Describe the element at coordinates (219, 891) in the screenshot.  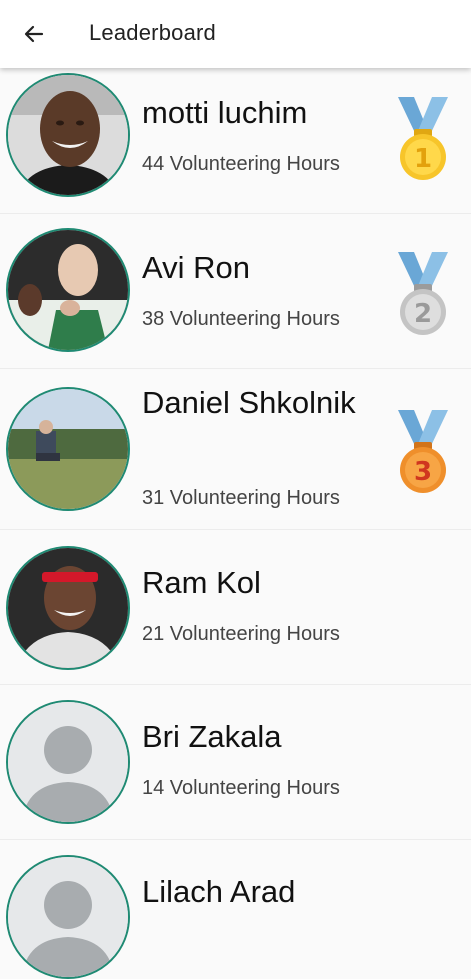
I see `user-name: Lilach Arad` at that location.